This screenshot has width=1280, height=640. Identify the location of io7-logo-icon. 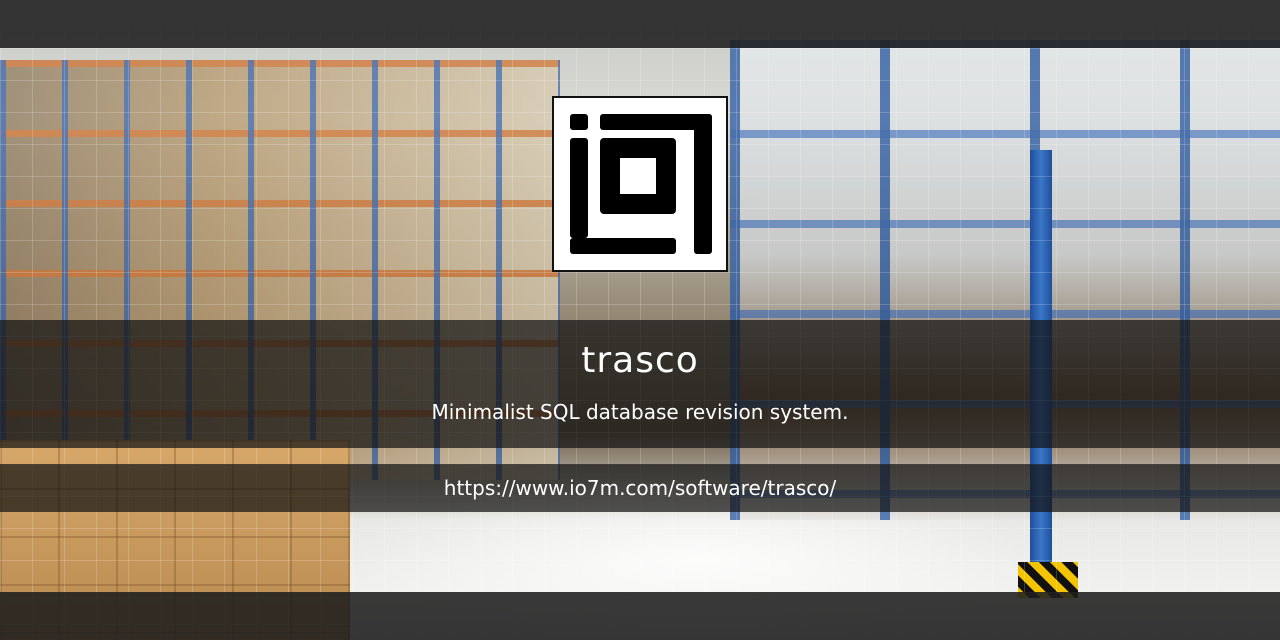
(640, 184).